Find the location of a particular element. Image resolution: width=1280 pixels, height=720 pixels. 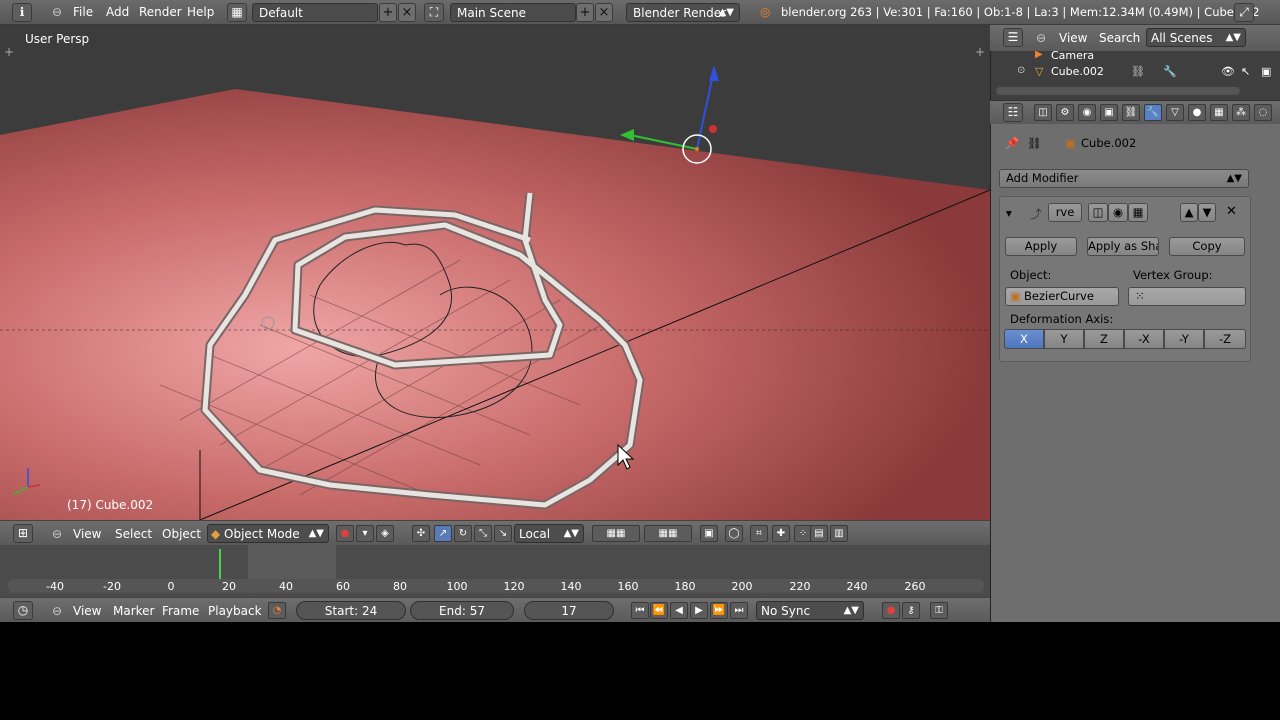

menu-object: Object is located at coordinates (181, 534).